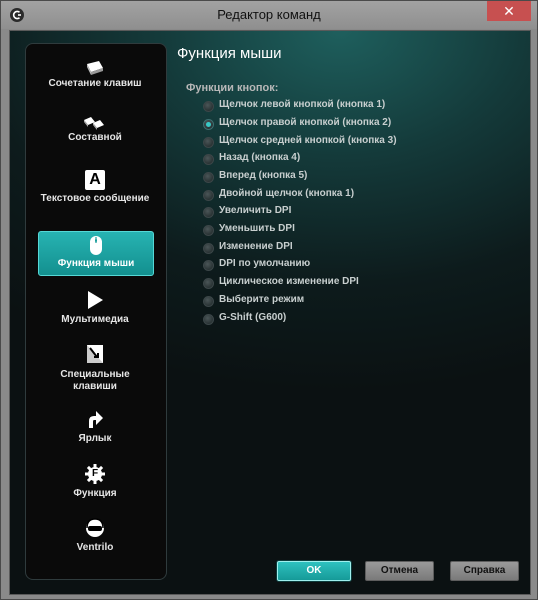 The image size is (538, 600). I want to click on sidebar-item-text-block: A Текстовое сообщение, so click(95, 194).